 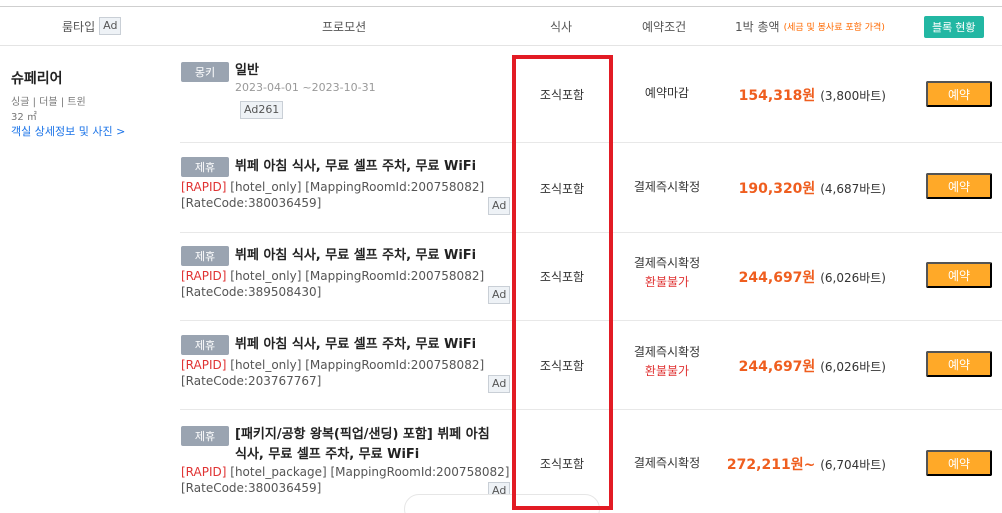 What do you see at coordinates (834, 27) in the screenshot?
I see `header-price-note: (세금 및 봉사료 포함 가격)` at bounding box center [834, 27].